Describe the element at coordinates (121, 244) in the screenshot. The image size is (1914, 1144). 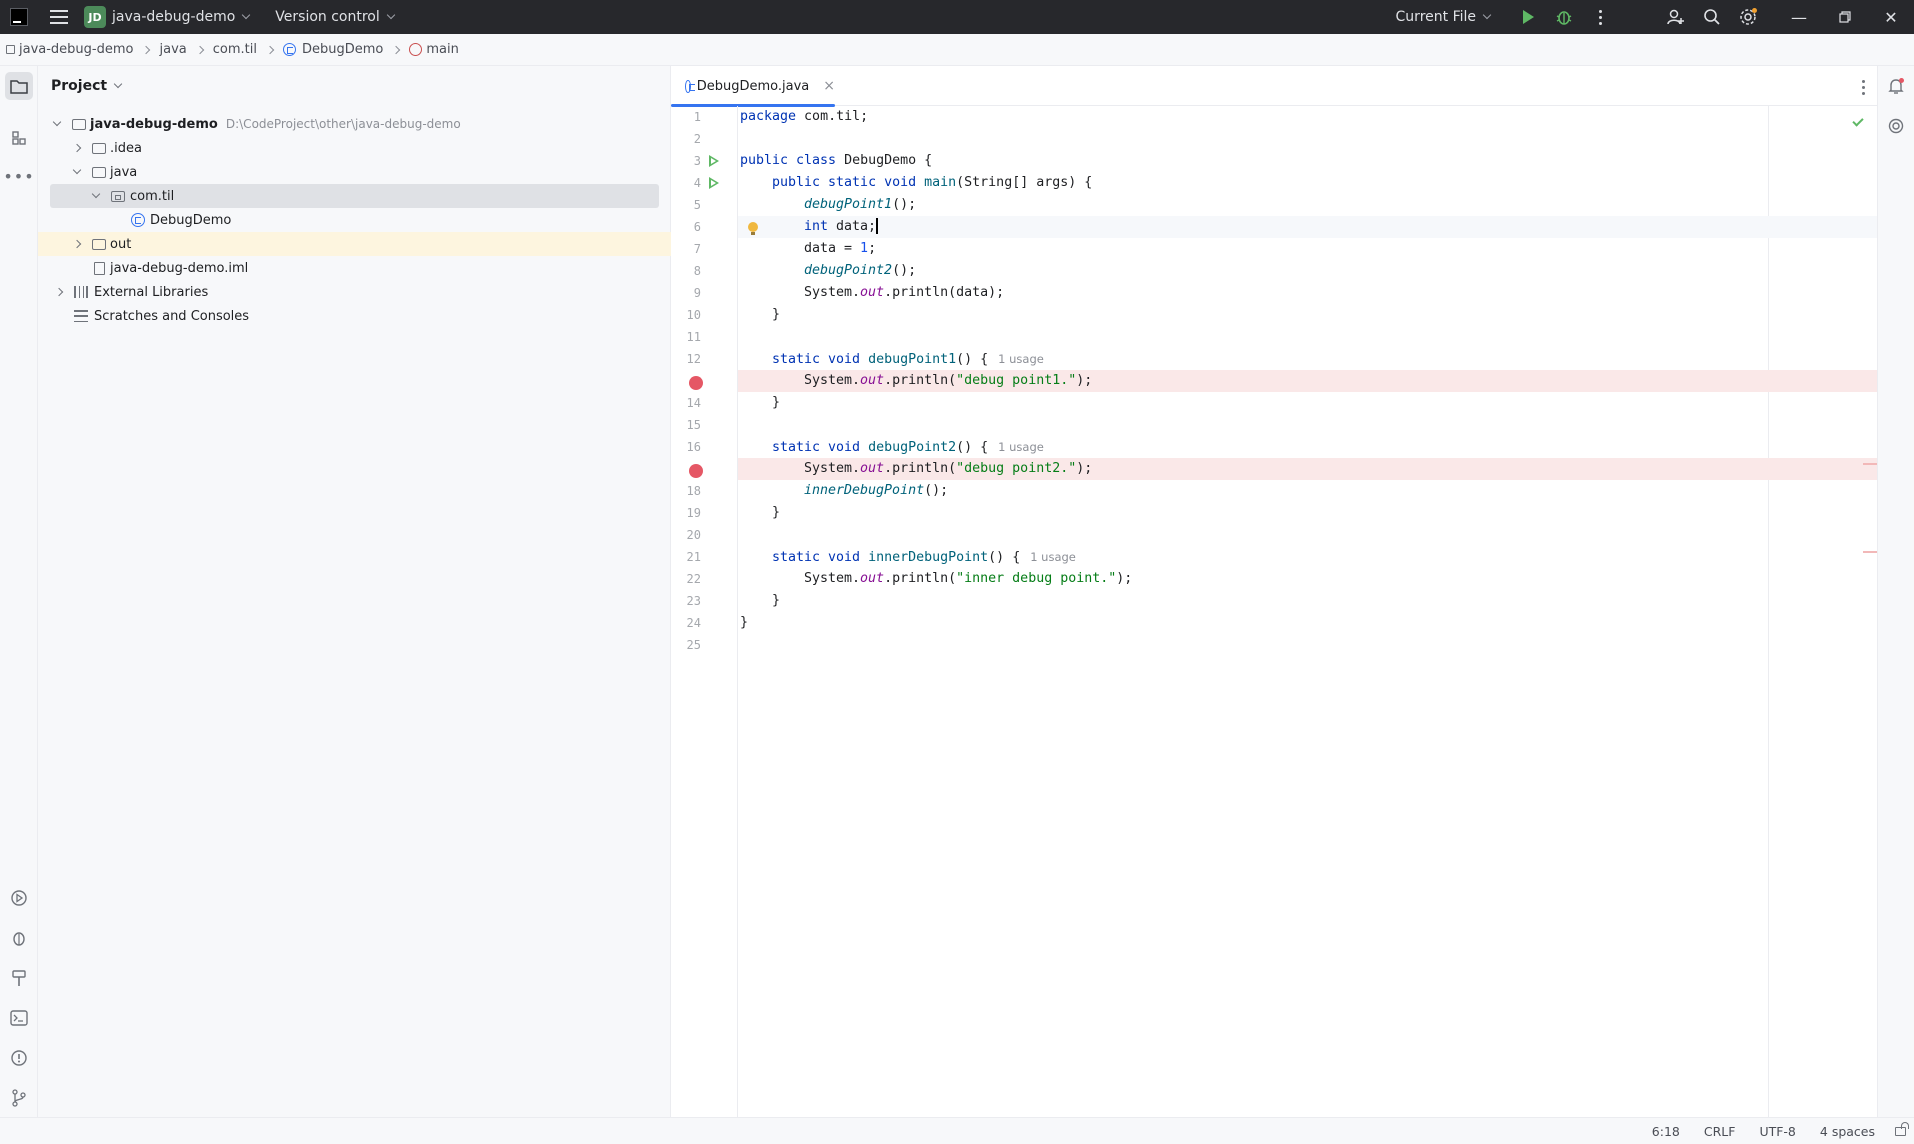
I see `tree-item-label: out` at that location.